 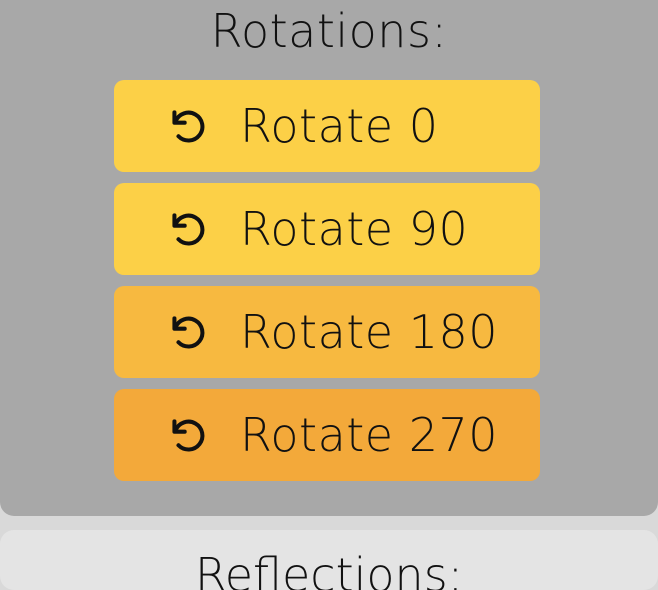 What do you see at coordinates (369, 332) in the screenshot?
I see `rotate-180-label: Rotate 180` at bounding box center [369, 332].